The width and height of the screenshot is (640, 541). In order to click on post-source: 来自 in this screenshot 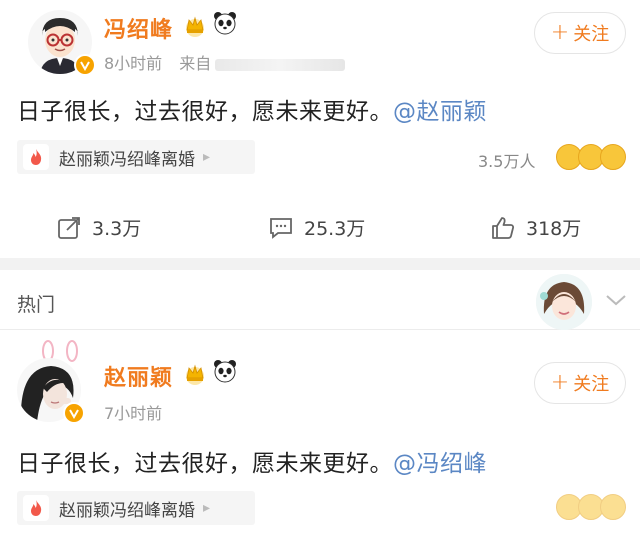, I will do `click(195, 63)`.